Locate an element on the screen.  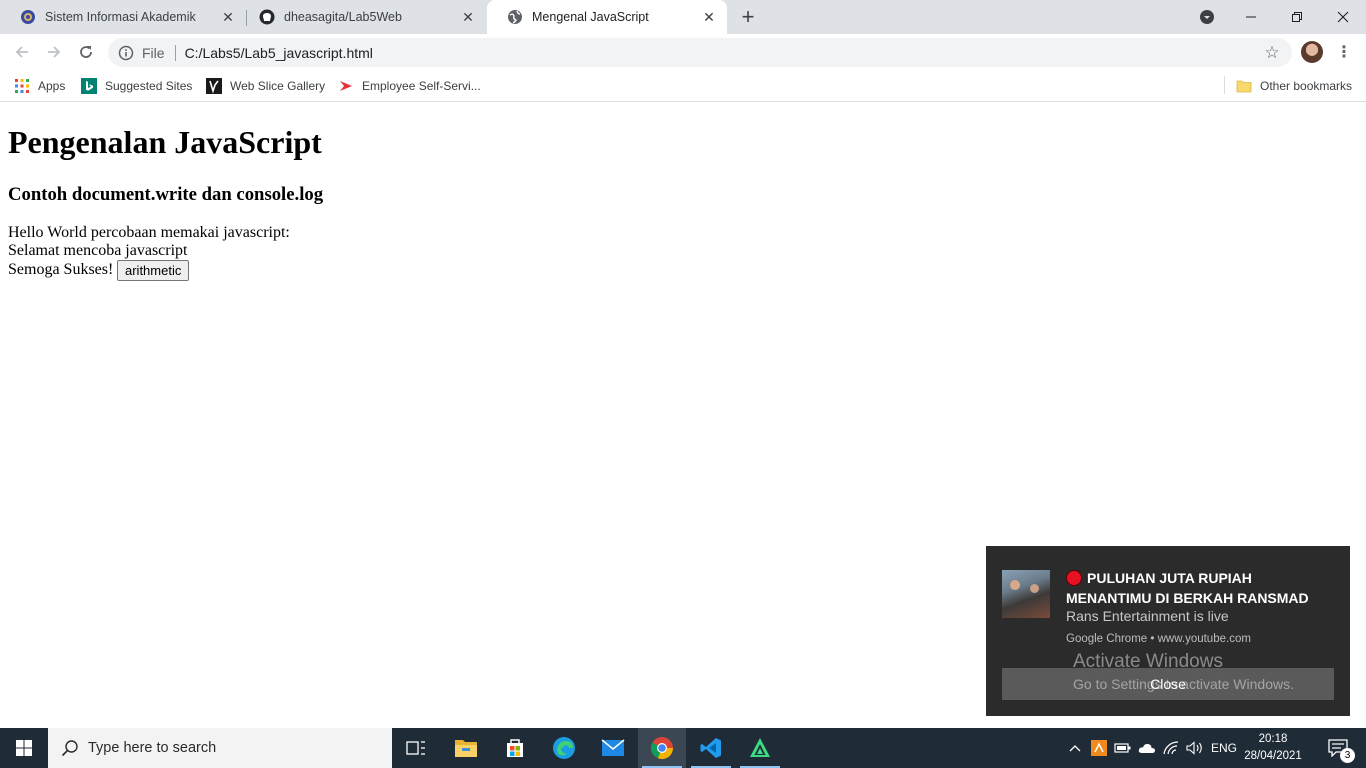
github-icon is located at coordinates (267, 17).